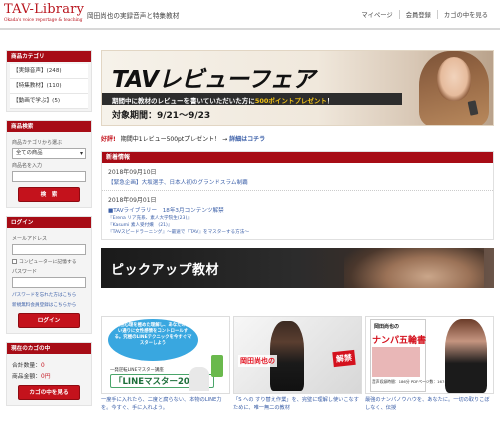  What do you see at coordinates (165, 270) in the screenshot?
I see `pickup-title: ピックアップ教材` at bounding box center [165, 270].